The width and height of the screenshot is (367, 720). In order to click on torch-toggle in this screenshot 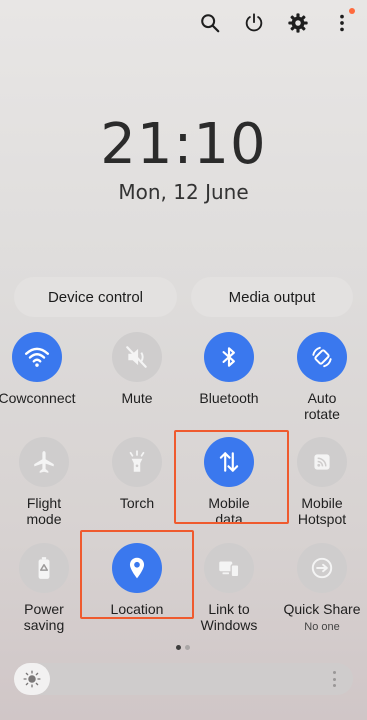, I will do `click(137, 462)`.